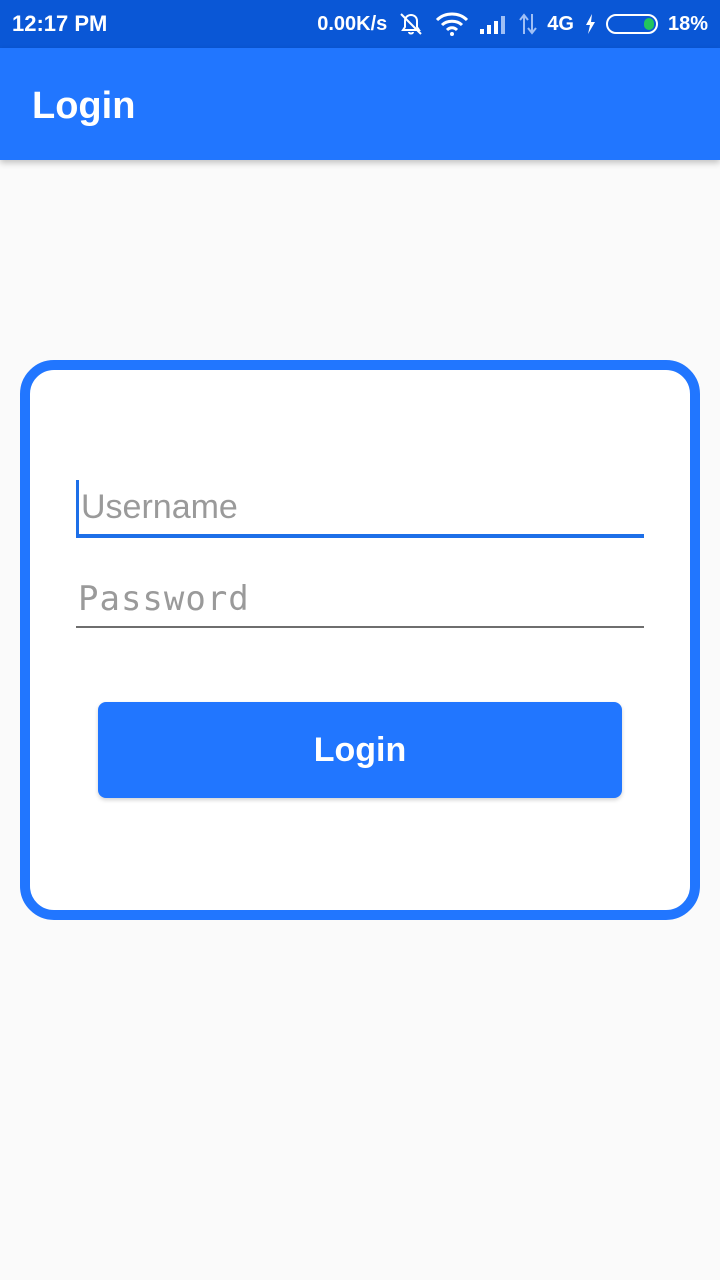 This screenshot has height=1280, width=720. Describe the element at coordinates (648, 24) in the screenshot. I see `battery-level` at that location.